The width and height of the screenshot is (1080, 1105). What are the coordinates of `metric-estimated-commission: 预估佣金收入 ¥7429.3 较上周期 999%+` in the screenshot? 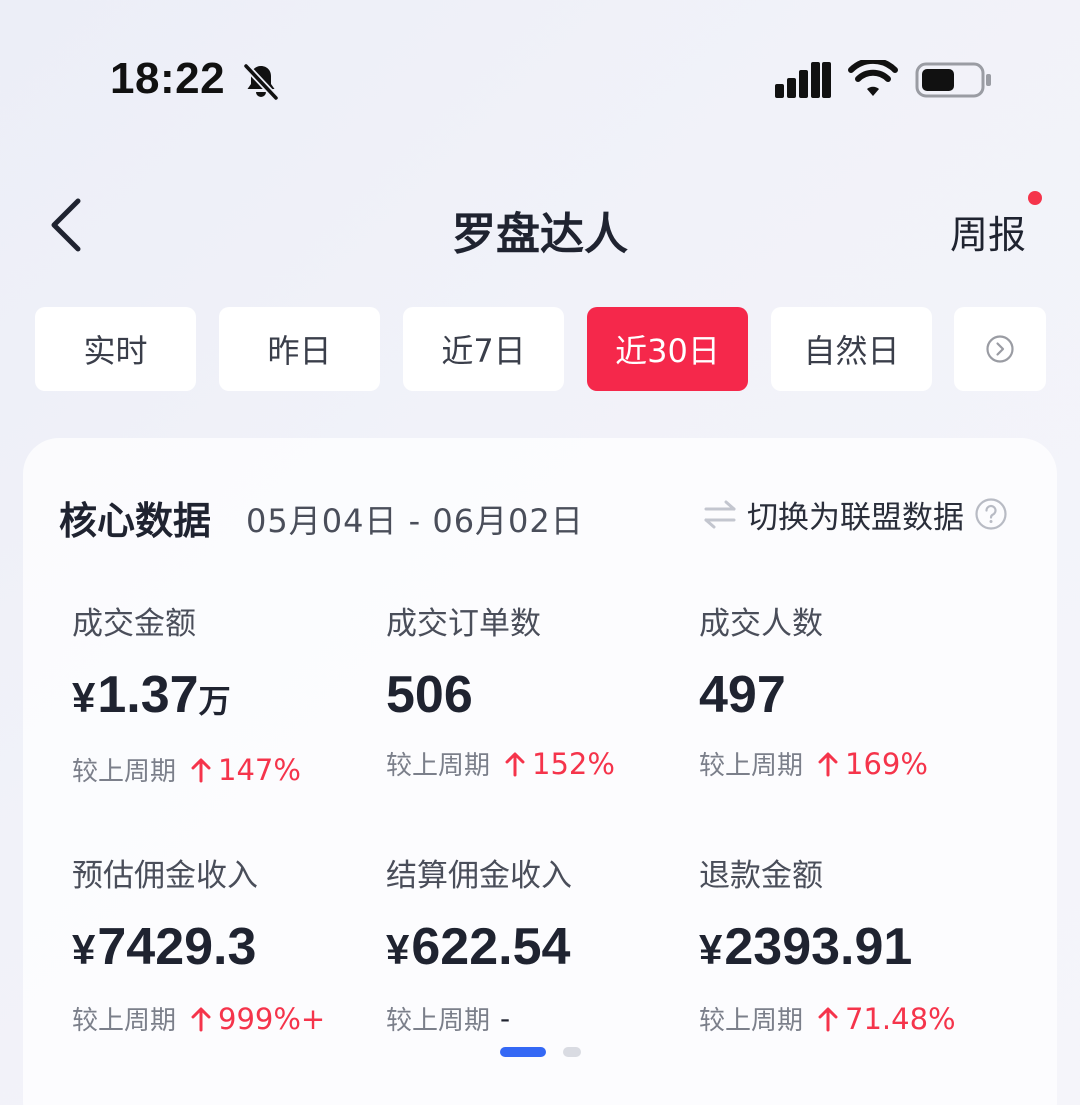 It's located at (222, 943).